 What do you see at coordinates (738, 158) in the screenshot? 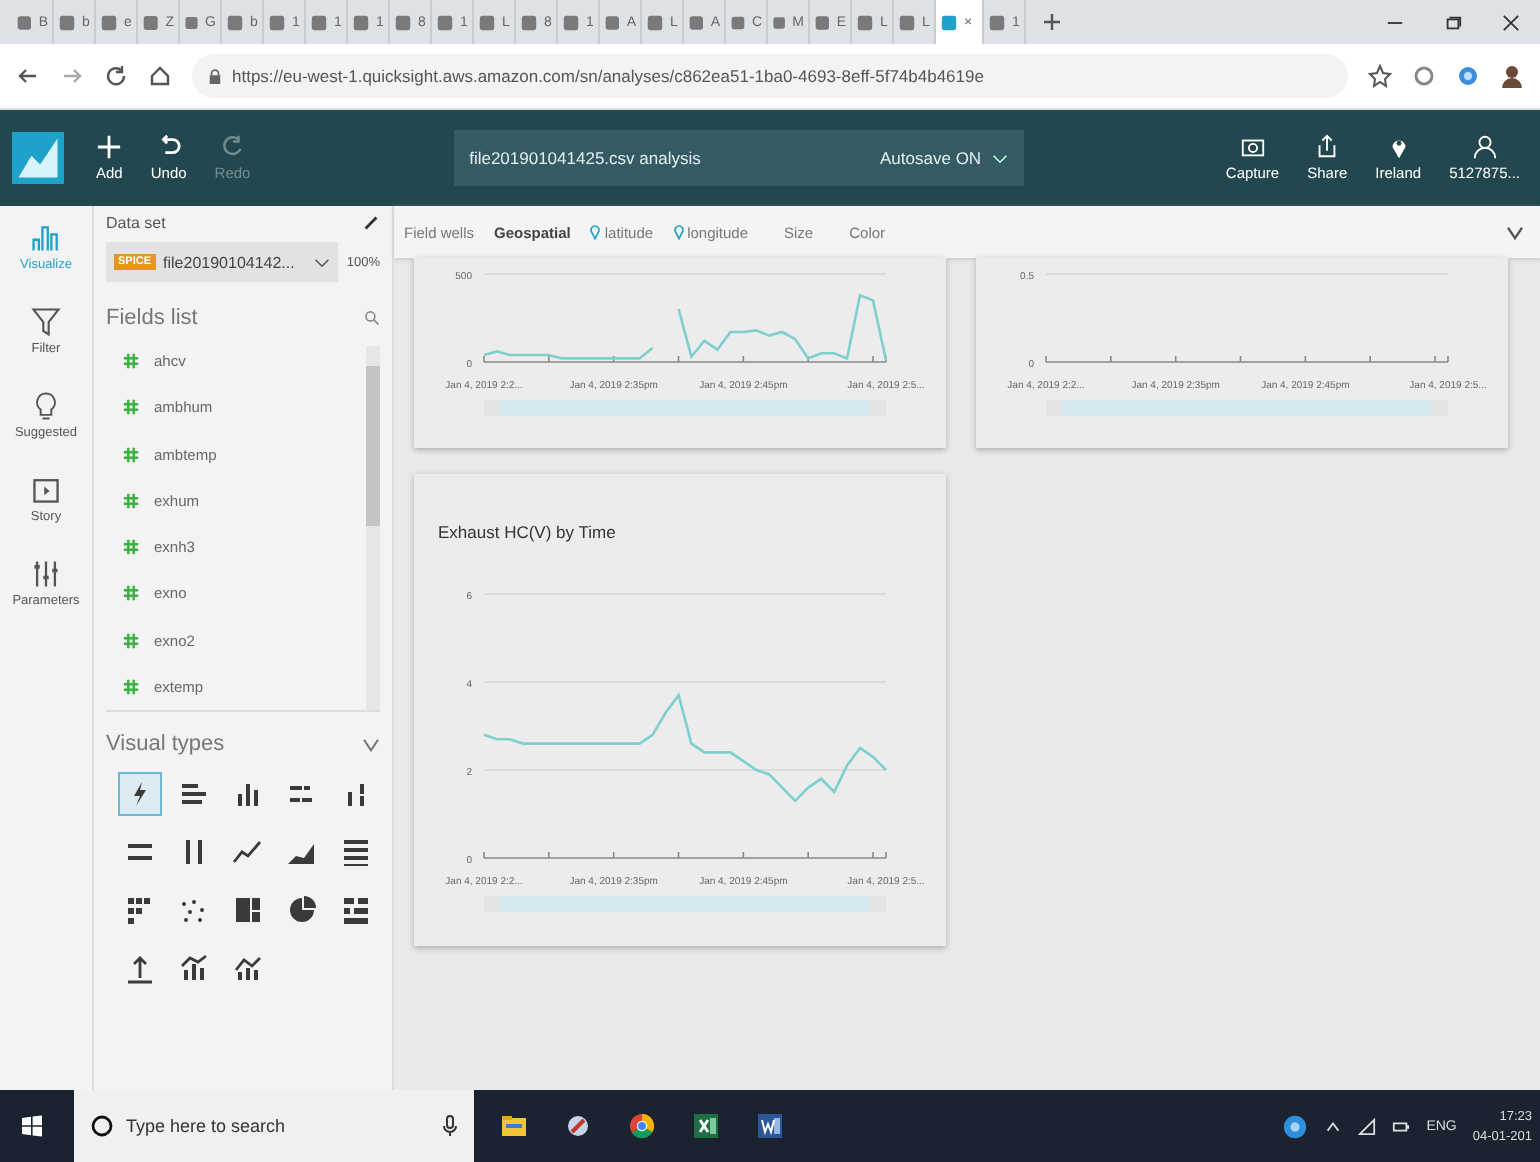
I see `analysis-name-field: file201901041425.csv analysis Autosave ON` at bounding box center [738, 158].